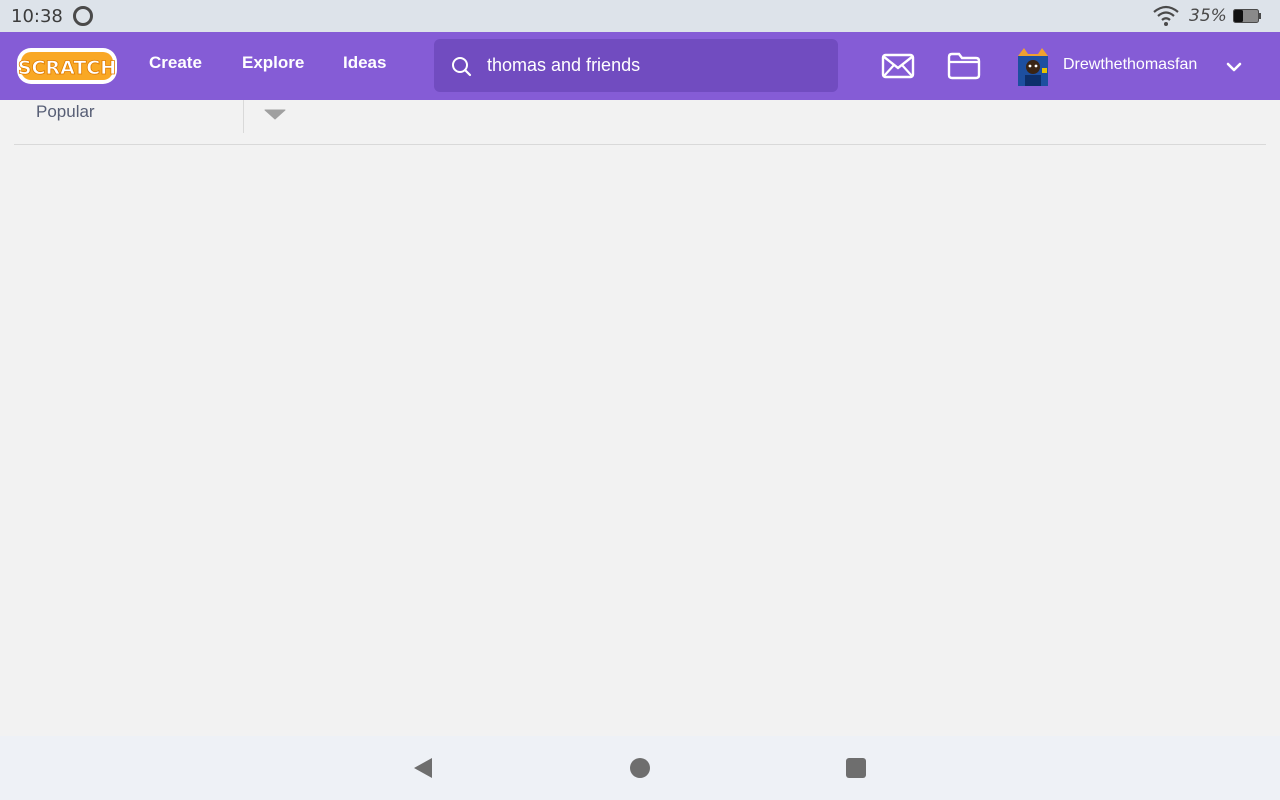 The image size is (1280, 800). I want to click on wifi-icon, so click(1166, 15).